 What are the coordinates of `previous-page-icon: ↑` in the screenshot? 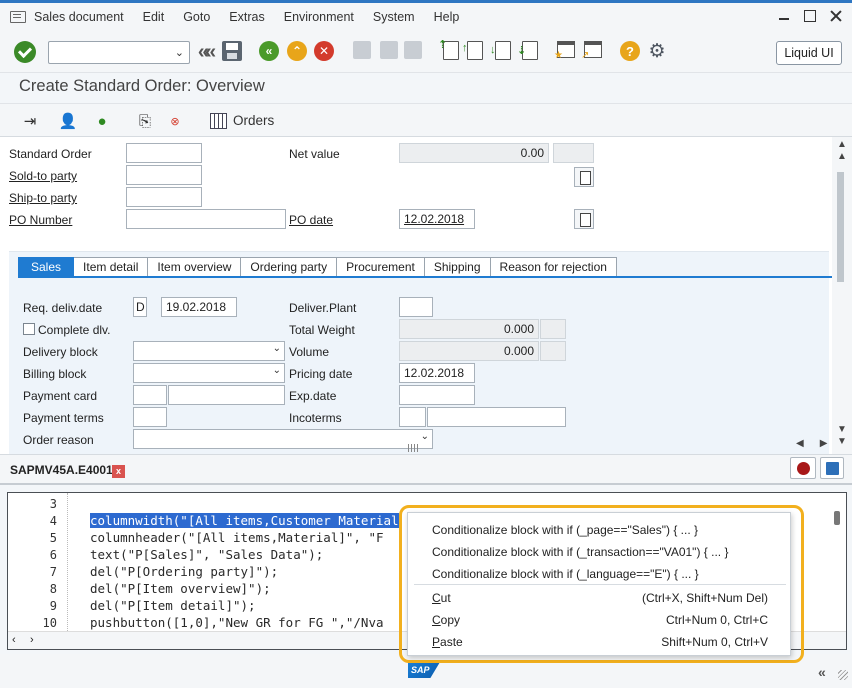 It's located at (472, 50).